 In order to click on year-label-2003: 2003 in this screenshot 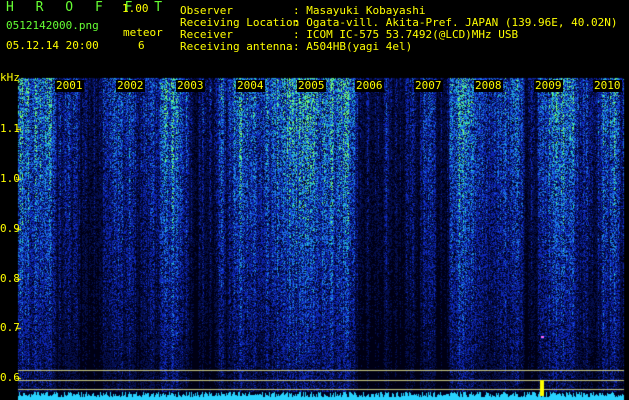, I will do `click(190, 85)`.